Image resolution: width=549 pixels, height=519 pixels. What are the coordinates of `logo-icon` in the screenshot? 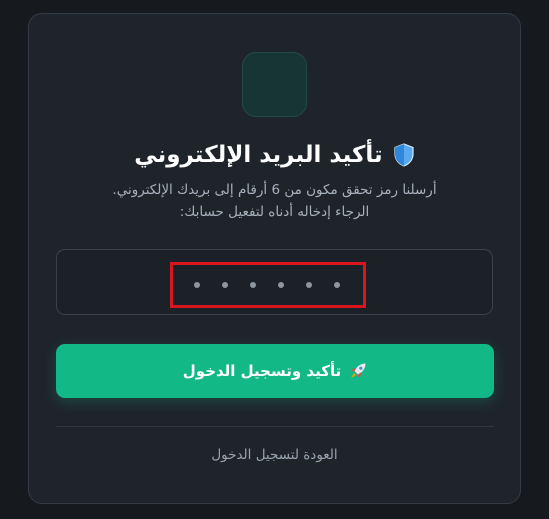 It's located at (274, 84).